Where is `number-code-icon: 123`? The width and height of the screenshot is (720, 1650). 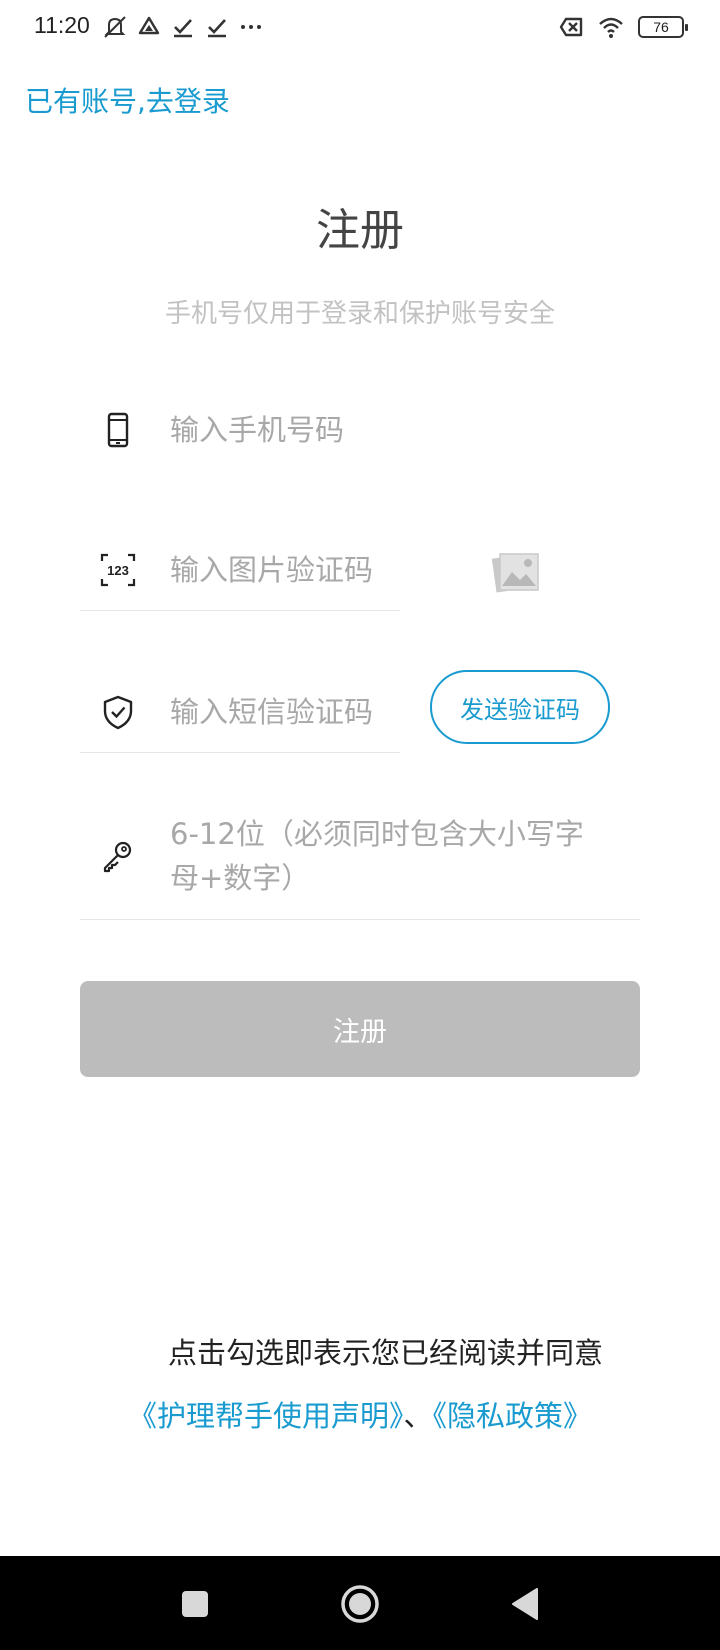
number-code-icon: 123 is located at coordinates (118, 570).